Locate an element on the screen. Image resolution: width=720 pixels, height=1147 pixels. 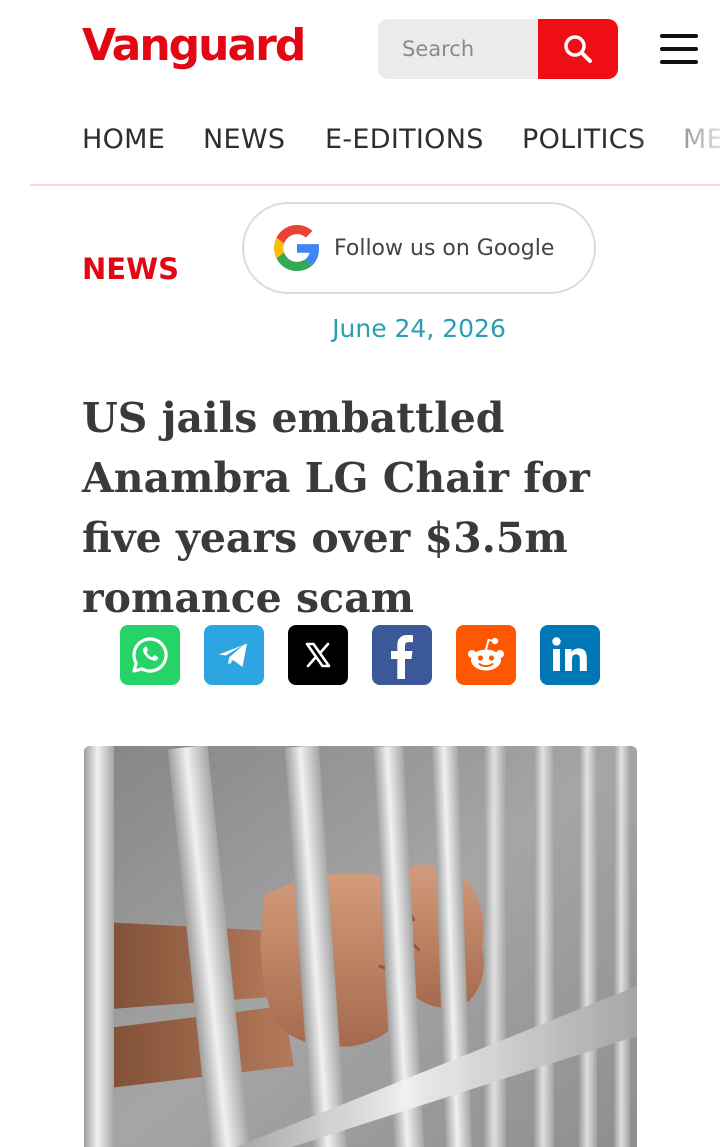
x-icon is located at coordinates (318, 655).